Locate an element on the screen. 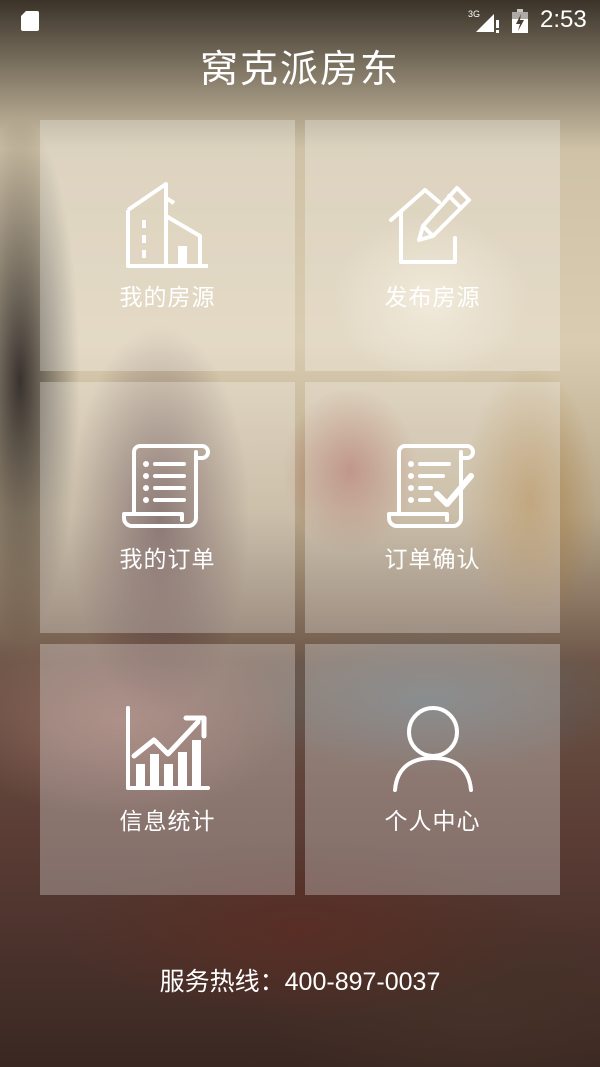  growth-chart-icon is located at coordinates (167, 748).